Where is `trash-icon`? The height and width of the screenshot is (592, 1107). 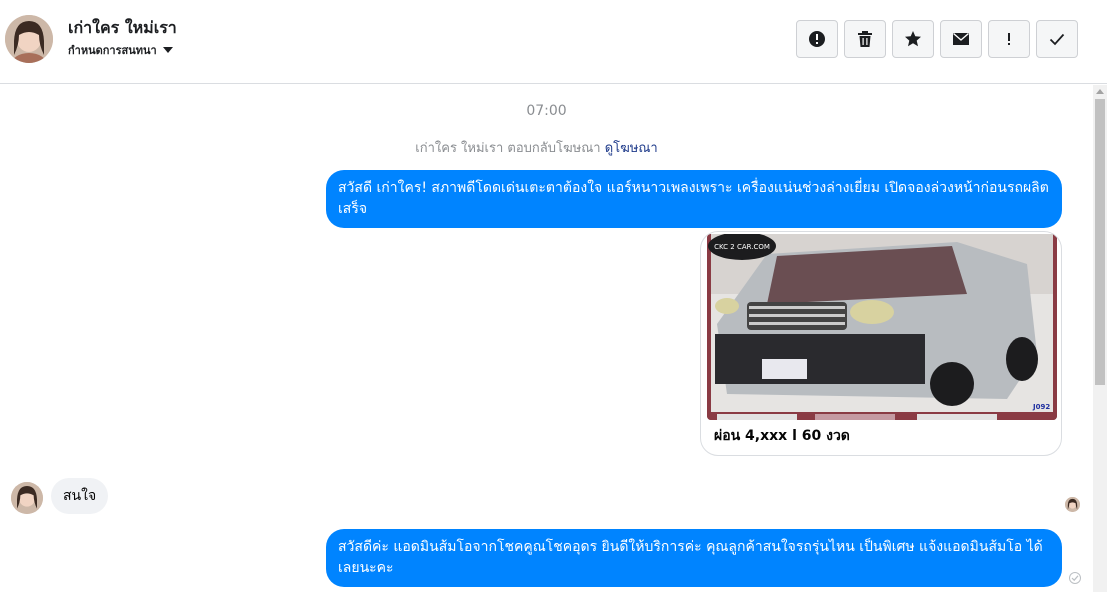 trash-icon is located at coordinates (865, 39).